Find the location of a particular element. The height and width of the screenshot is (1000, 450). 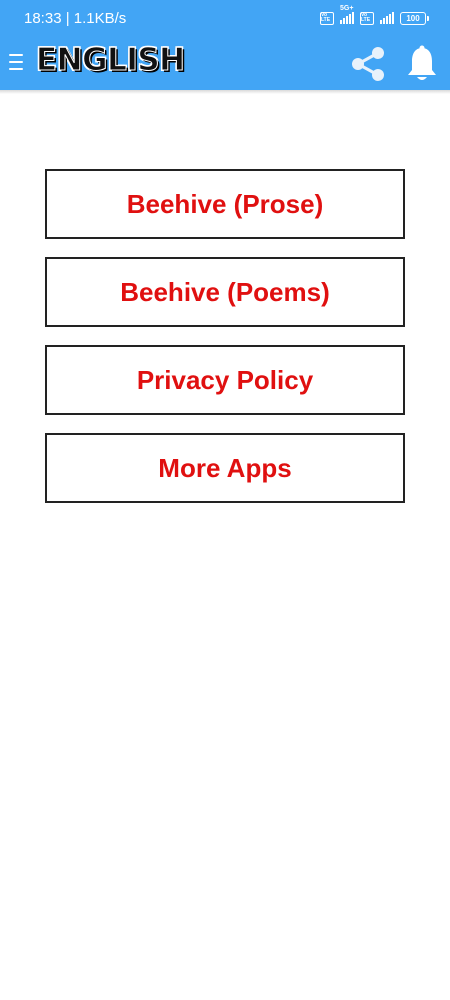

status-time-speed: 18:33 | 1.1KB/s is located at coordinates (75, 18).